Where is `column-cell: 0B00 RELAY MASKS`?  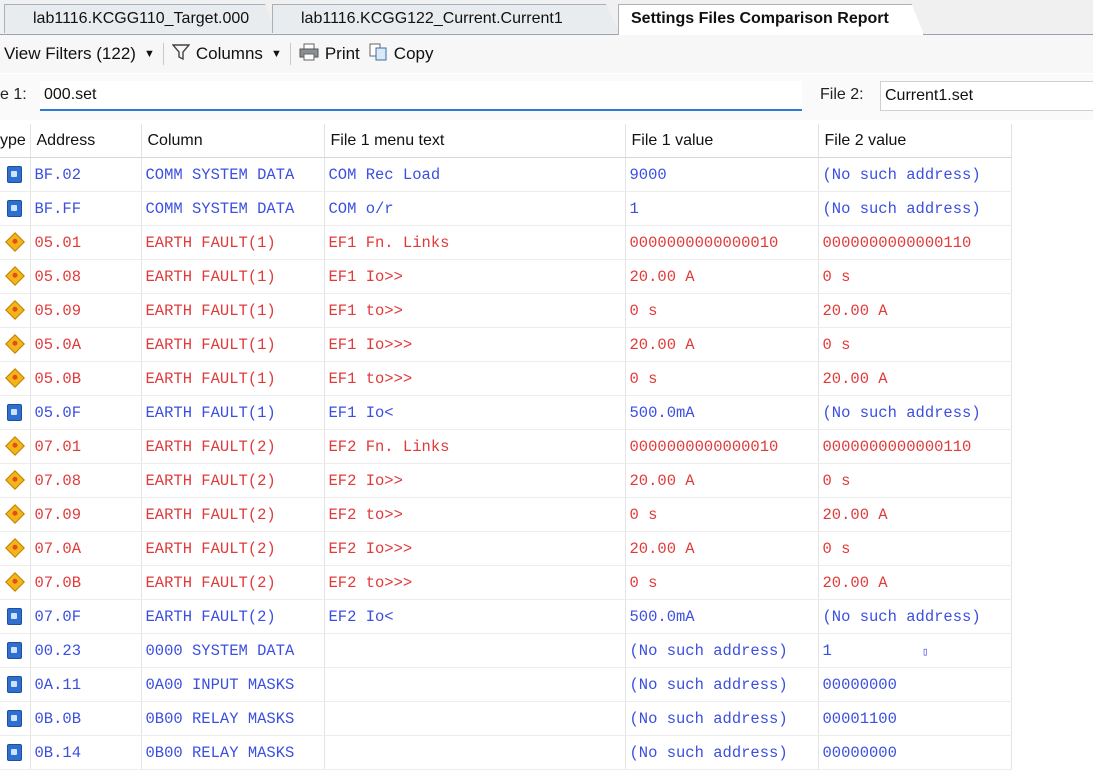 column-cell: 0B00 RELAY MASKS is located at coordinates (233, 718).